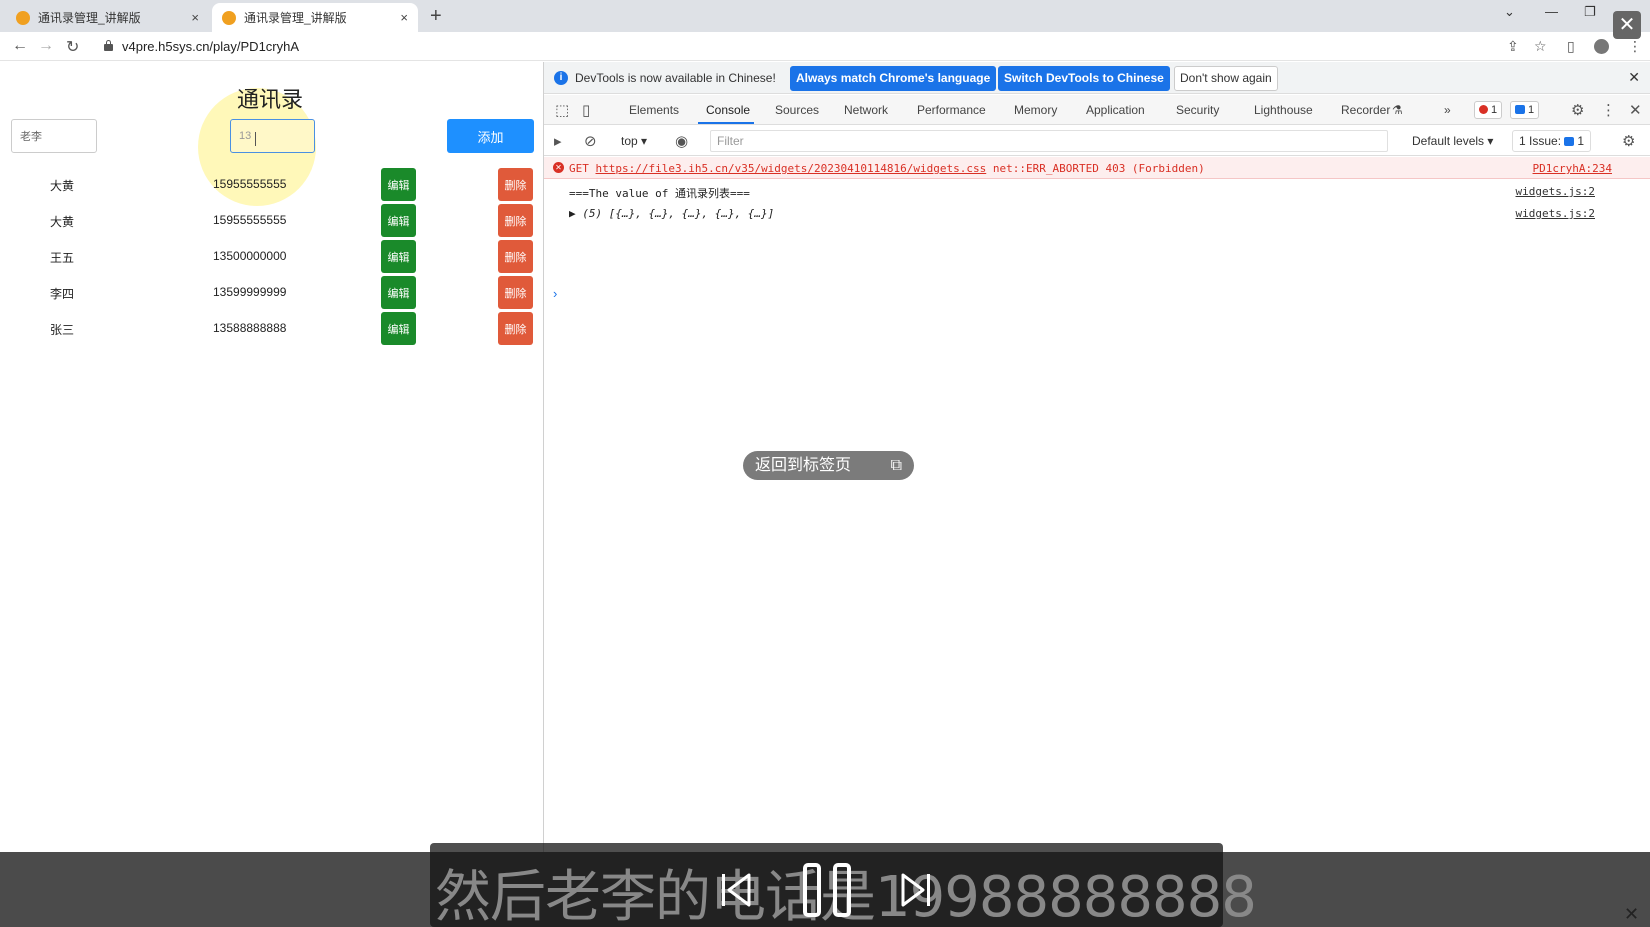  I want to click on external-link-icon: ⧉, so click(896, 465).